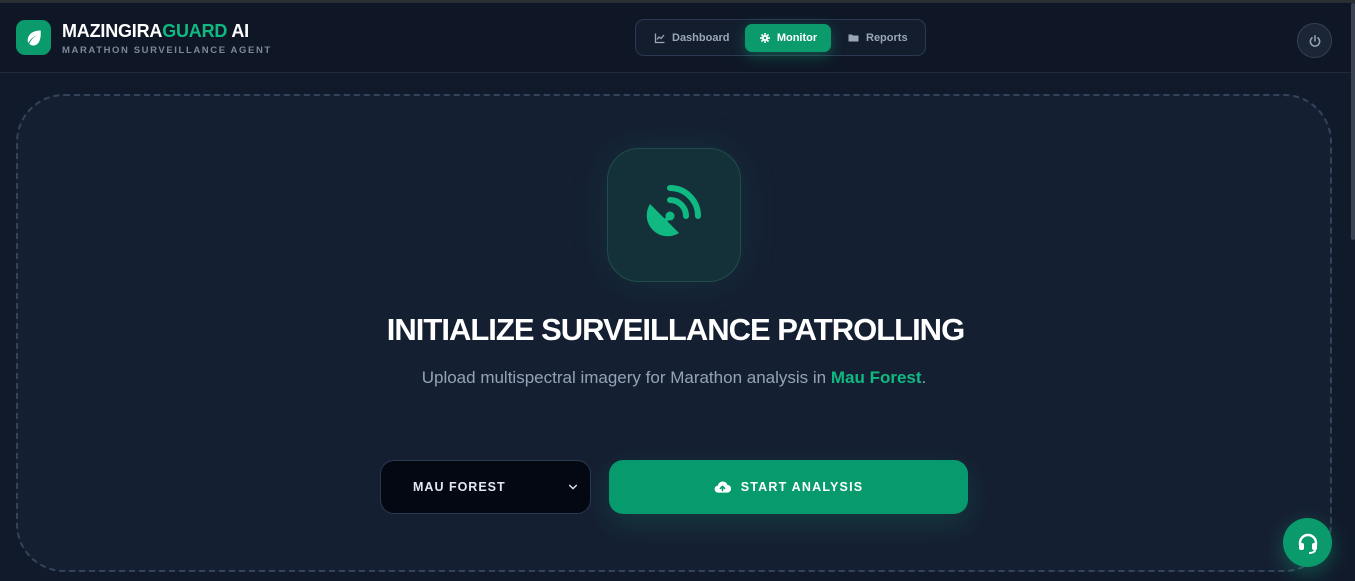 The image size is (1355, 581). I want to click on nav-item-reports: Reports, so click(877, 38).